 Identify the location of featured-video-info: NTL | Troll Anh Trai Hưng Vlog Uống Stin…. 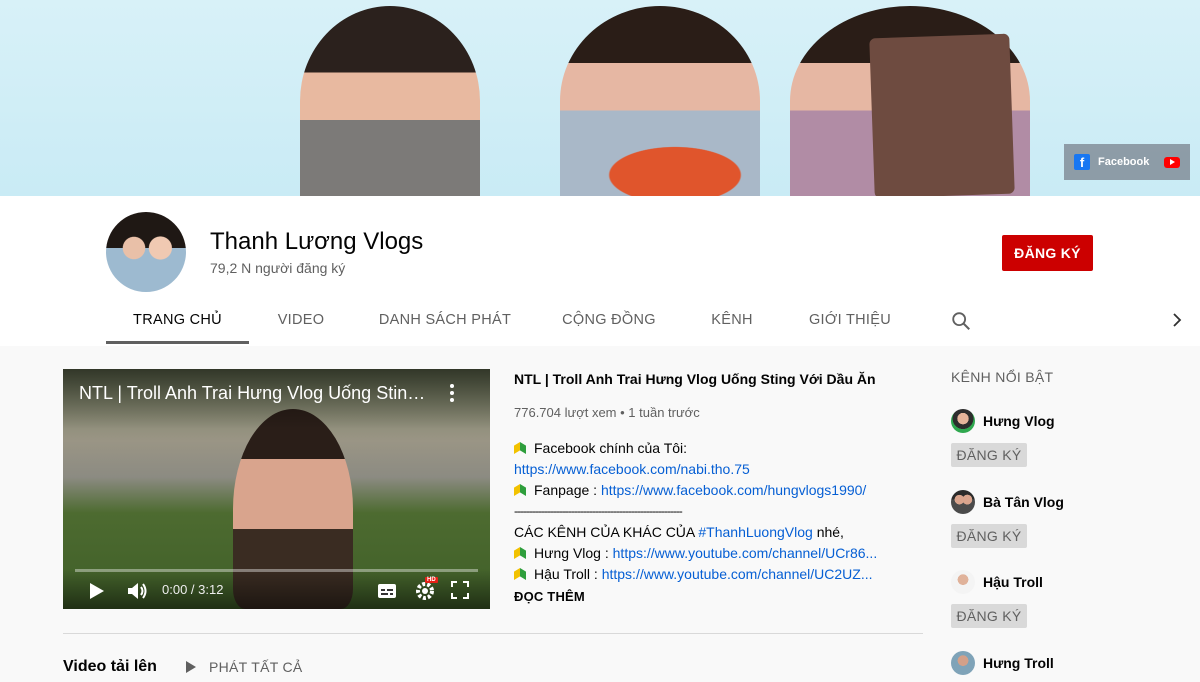
(714, 486).